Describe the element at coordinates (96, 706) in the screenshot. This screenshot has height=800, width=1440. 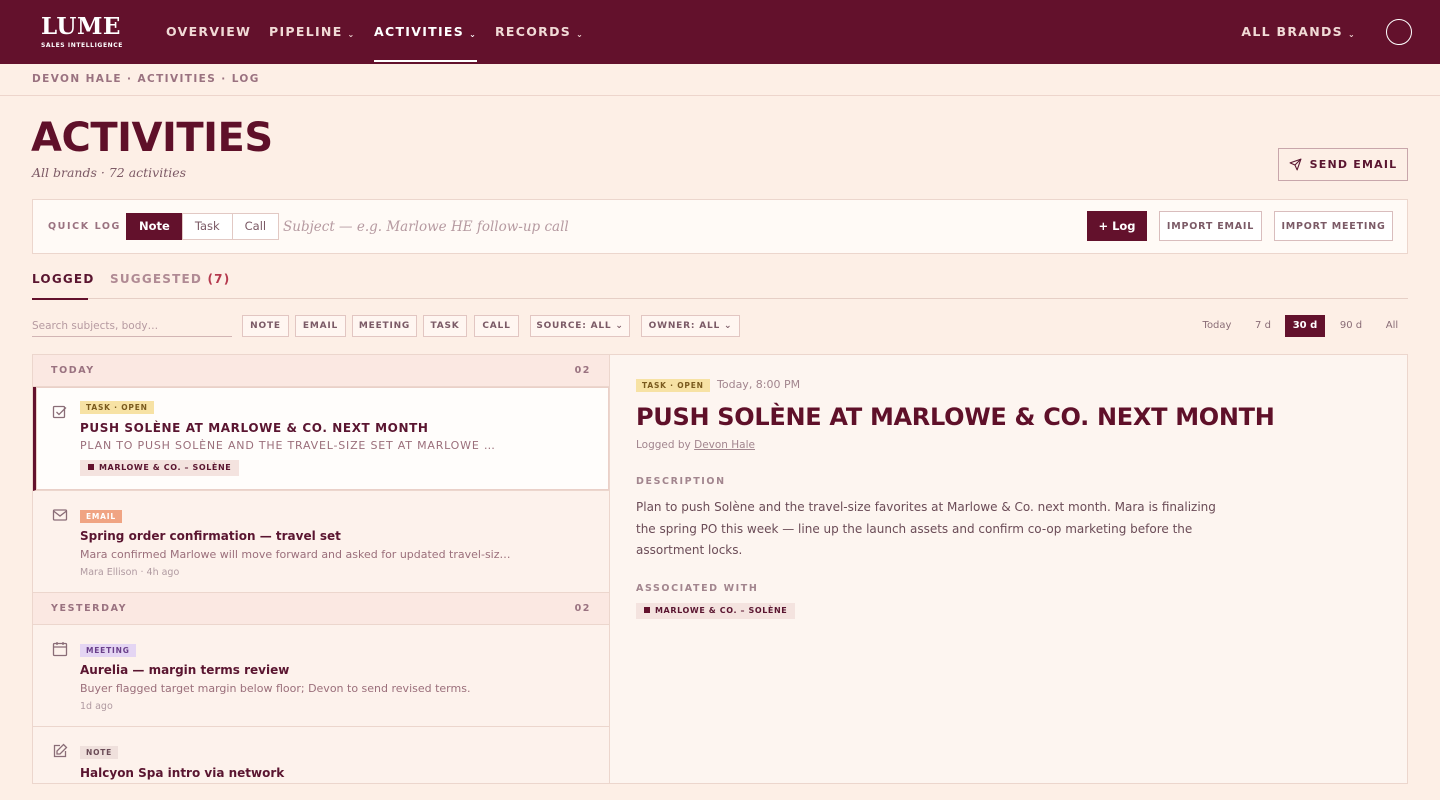
I see `item-meta: 1d ago` at that location.